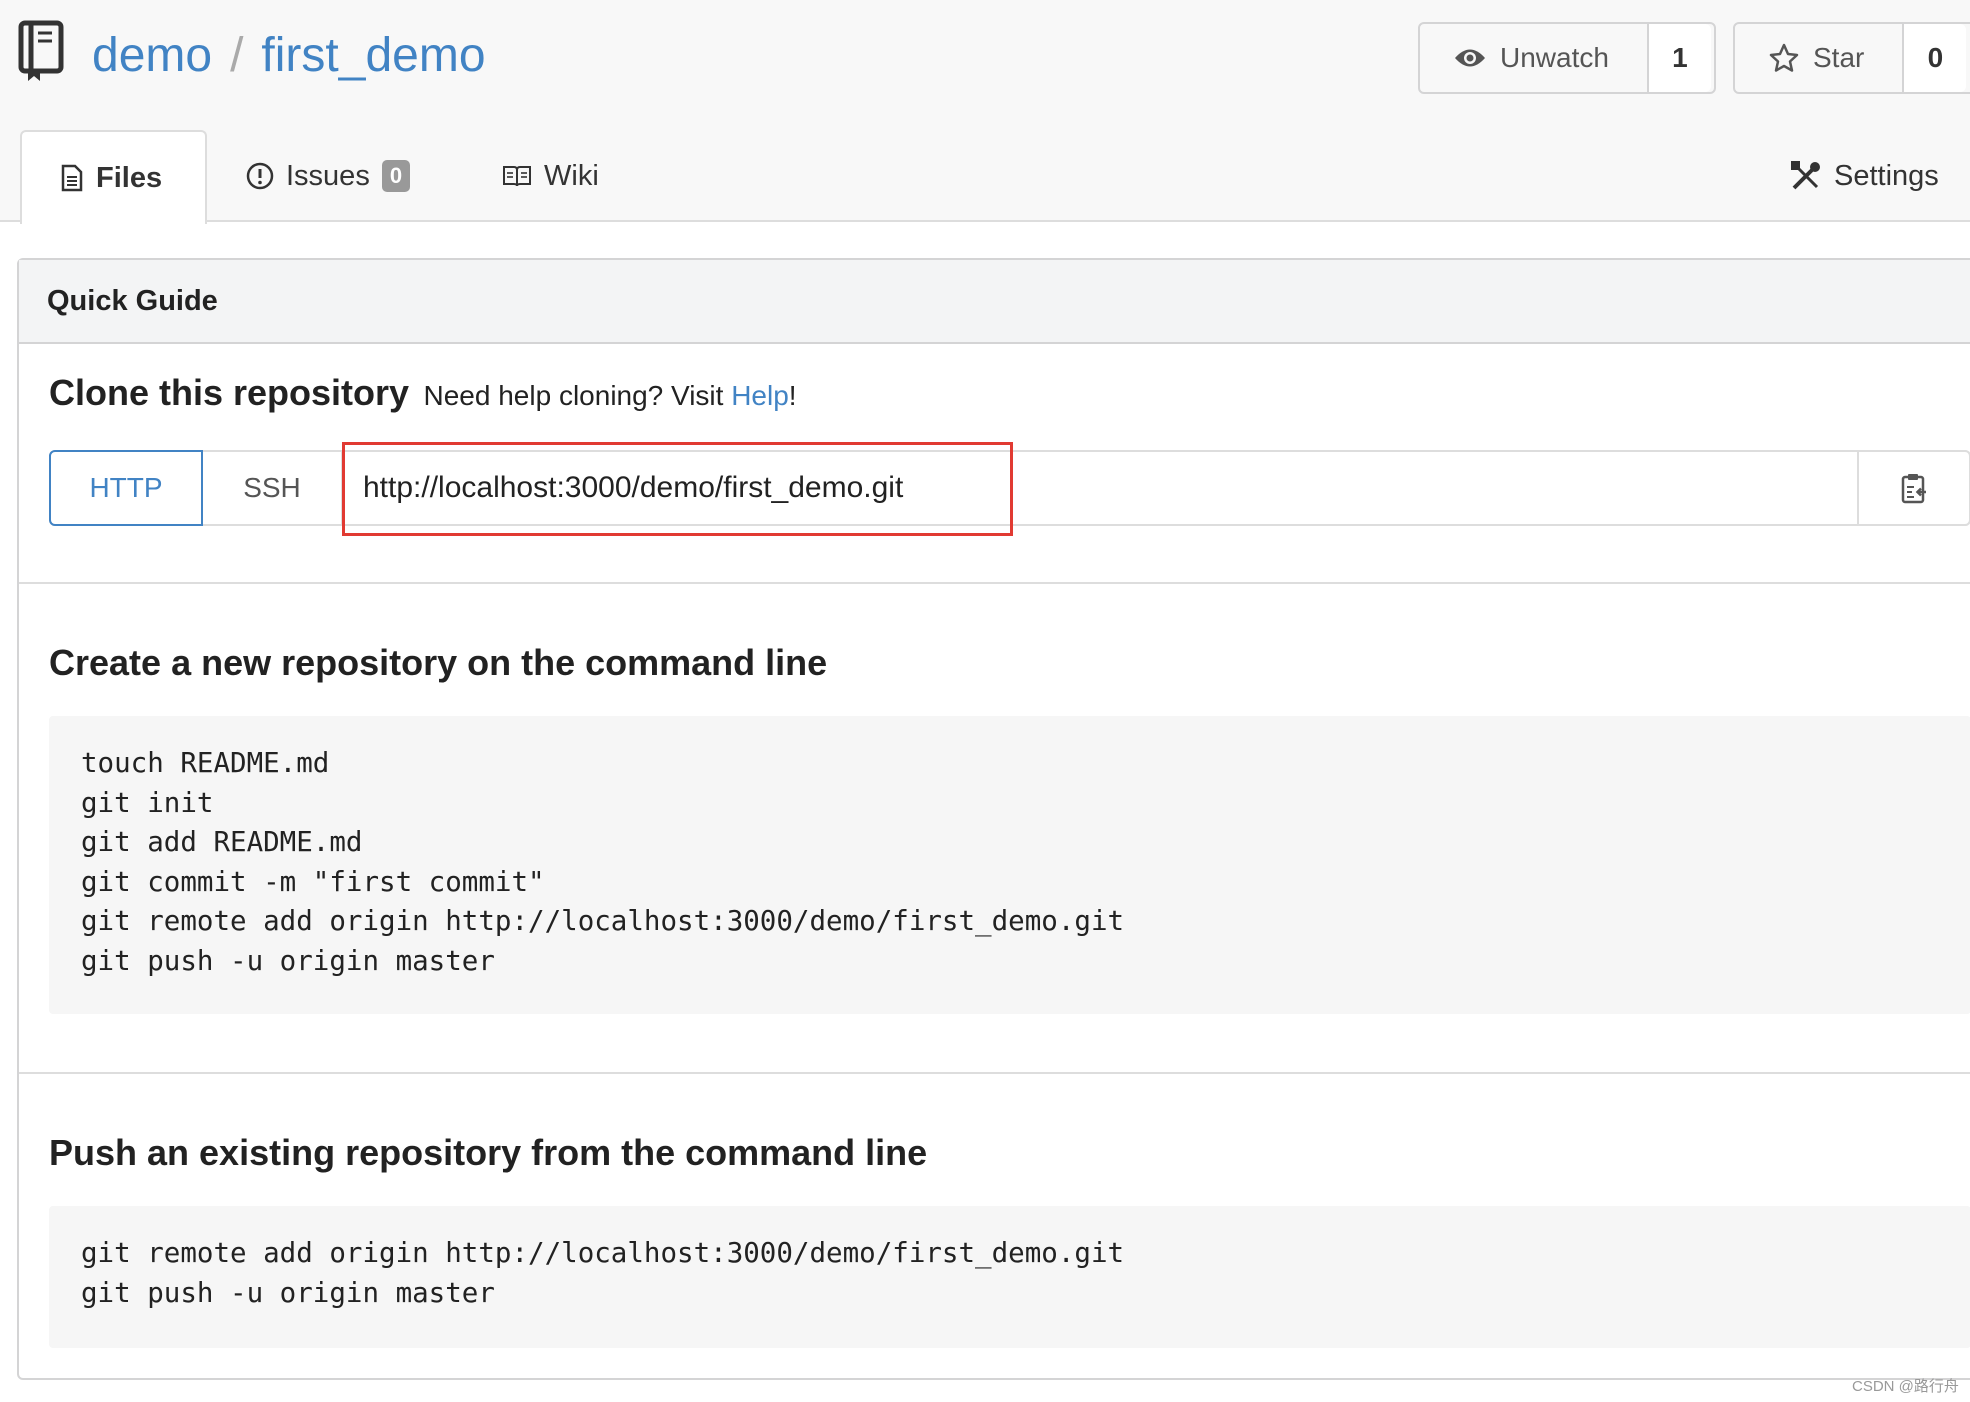 The width and height of the screenshot is (1970, 1402). I want to click on tools-icon, so click(1805, 175).